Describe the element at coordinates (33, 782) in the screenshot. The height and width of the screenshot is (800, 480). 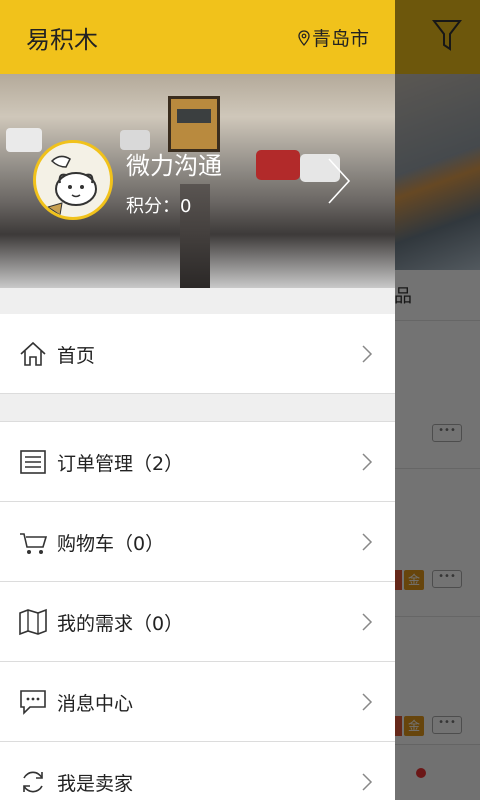
I see `refresh-icon` at that location.